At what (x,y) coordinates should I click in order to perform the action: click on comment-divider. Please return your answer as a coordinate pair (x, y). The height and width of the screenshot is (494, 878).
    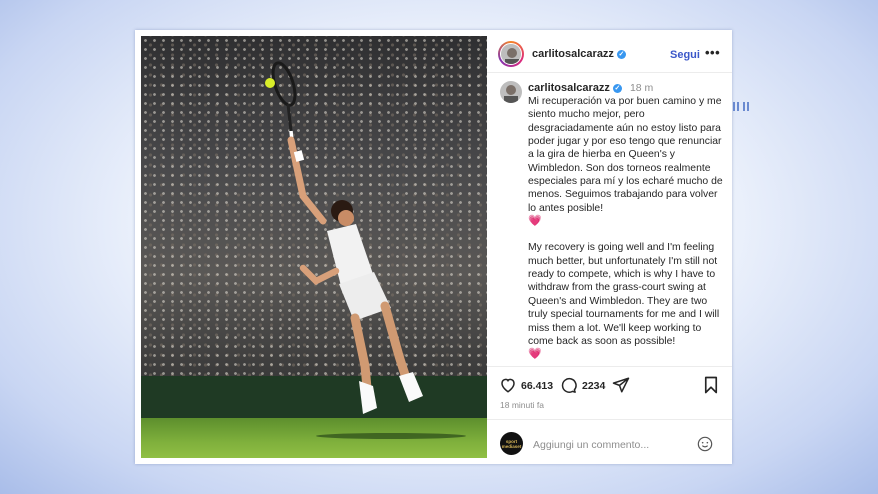
    Looking at the image, I should click on (609, 419).